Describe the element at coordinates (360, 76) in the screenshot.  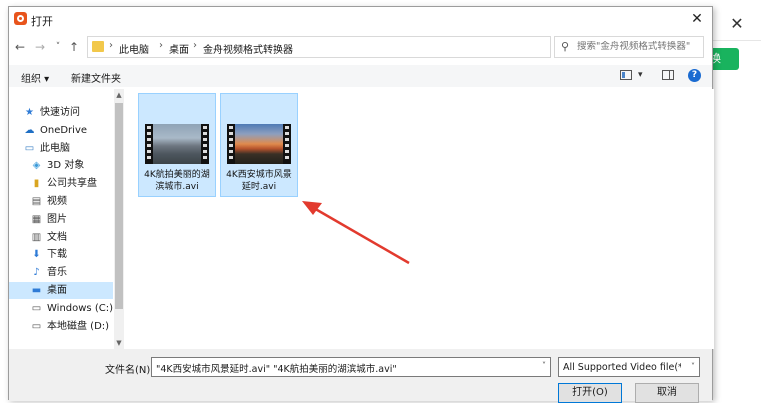
I see `command-bar: 组织 ▾ 新建文件夹 ▾ ?` at that location.